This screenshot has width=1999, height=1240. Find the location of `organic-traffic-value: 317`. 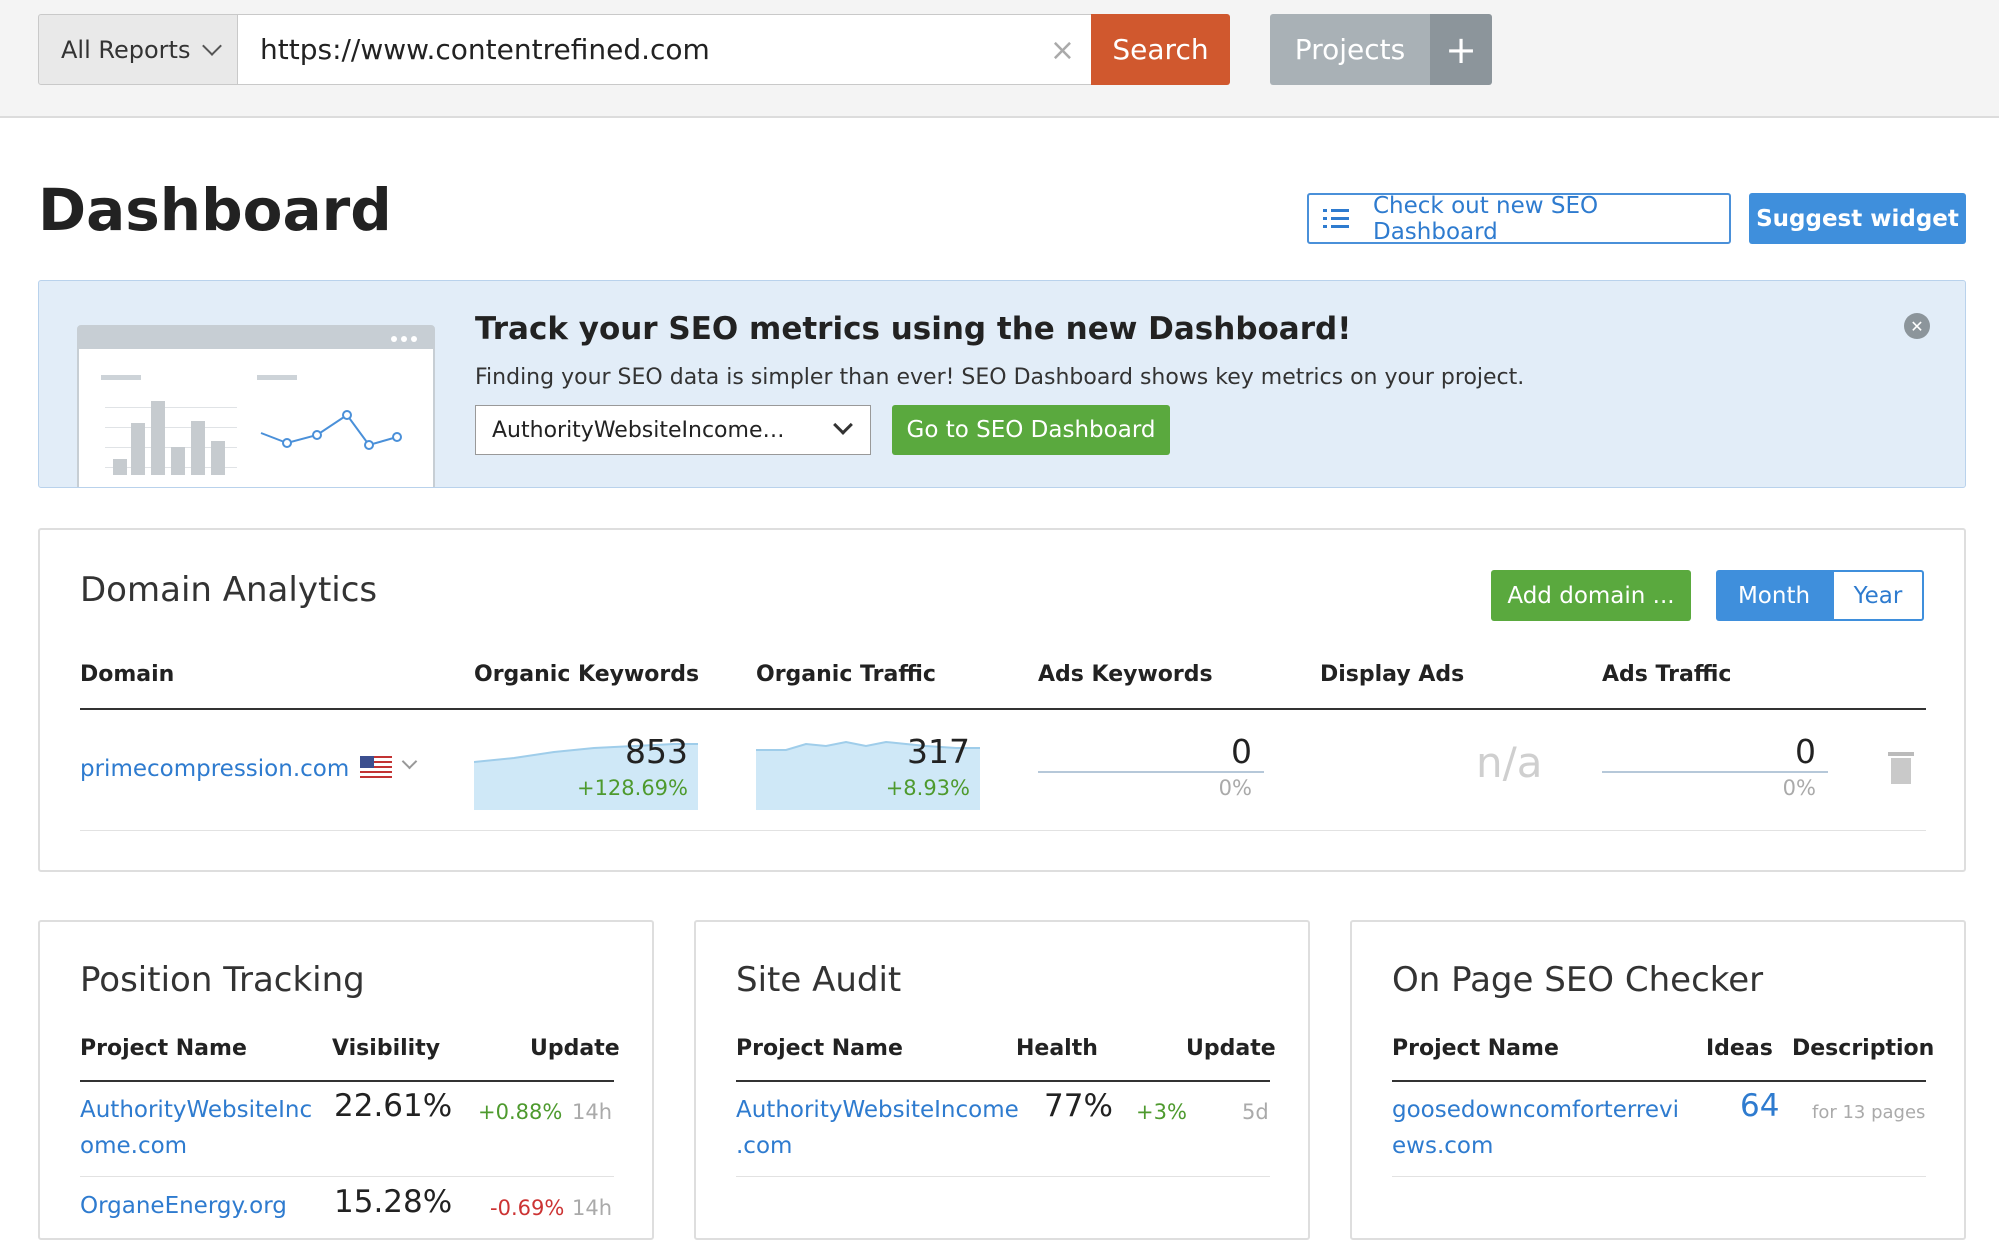

organic-traffic-value: 317 is located at coordinates (938, 751).